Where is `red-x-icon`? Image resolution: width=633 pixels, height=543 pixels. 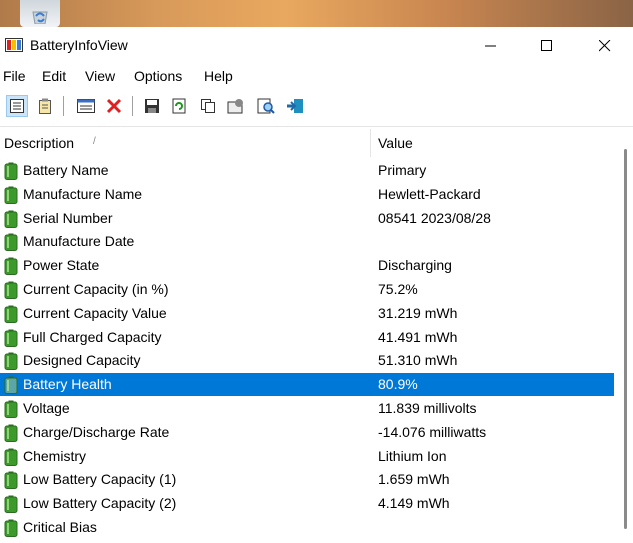
red-x-icon is located at coordinates (114, 106).